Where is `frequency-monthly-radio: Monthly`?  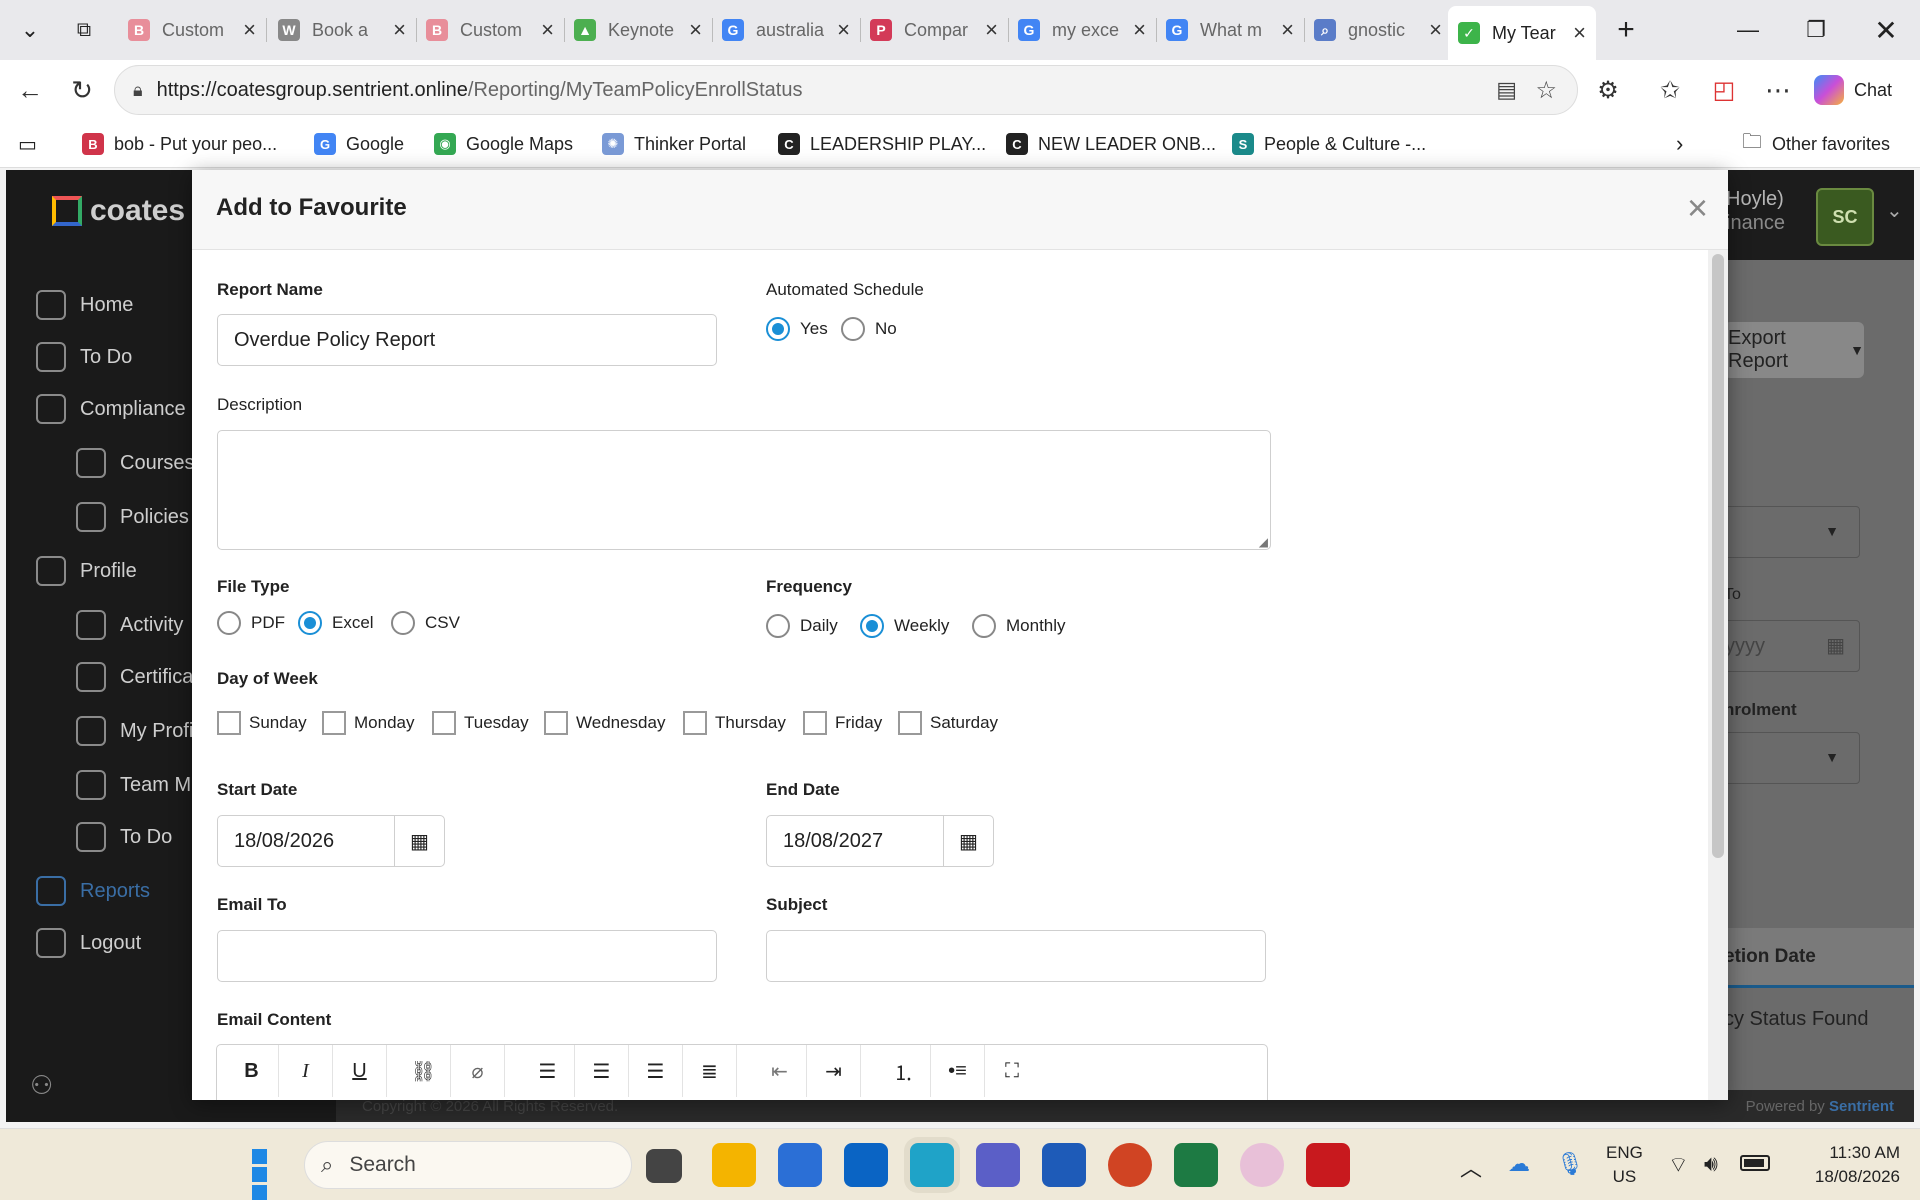
frequency-monthly-radio: Monthly is located at coordinates (1019, 626).